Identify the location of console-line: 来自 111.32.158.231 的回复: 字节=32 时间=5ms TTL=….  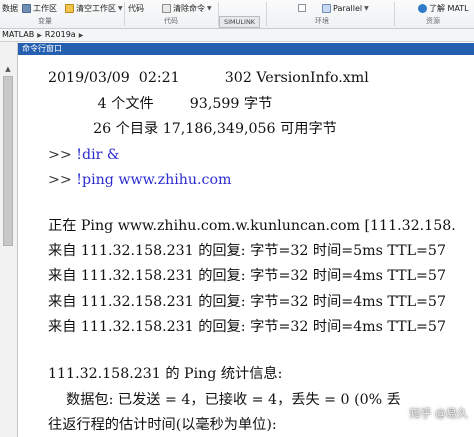
(247, 251).